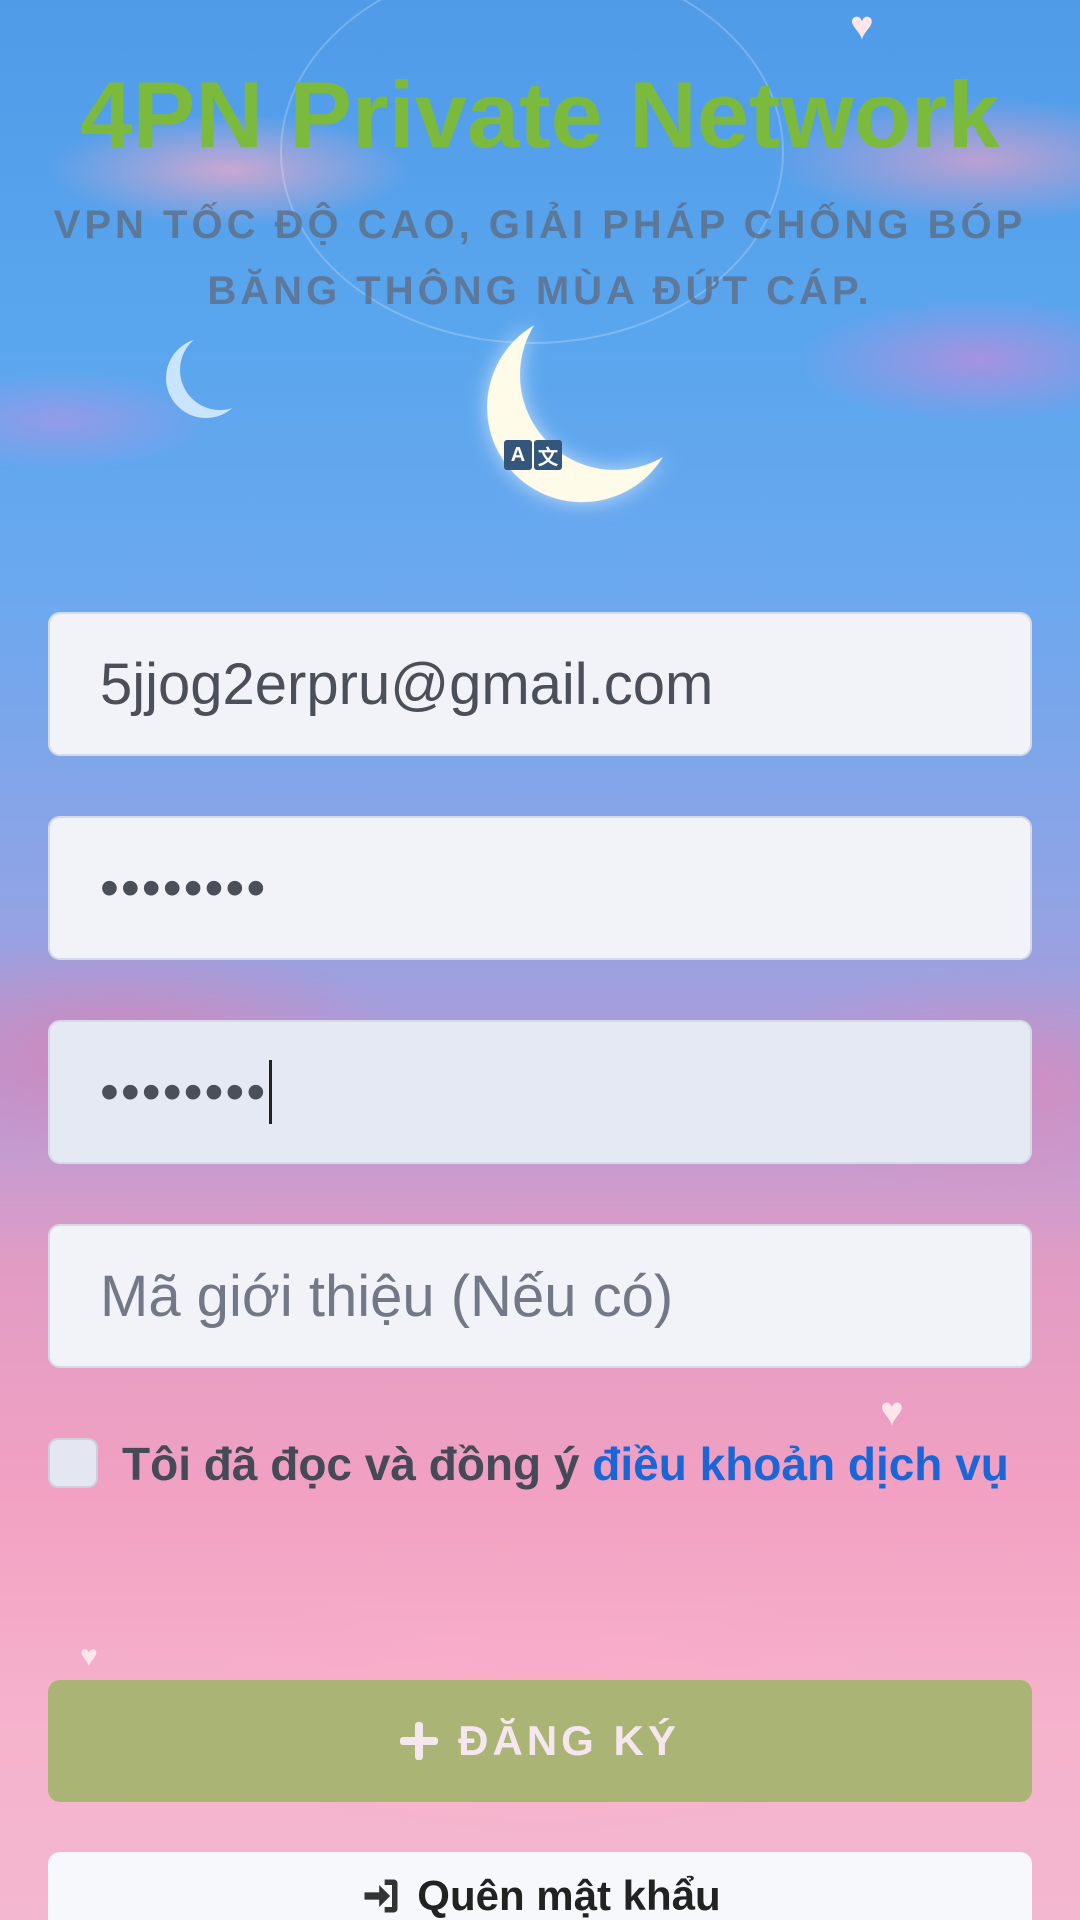  What do you see at coordinates (569, 1740) in the screenshot?
I see `register-button-label: ĐĂNG KÝ` at bounding box center [569, 1740].